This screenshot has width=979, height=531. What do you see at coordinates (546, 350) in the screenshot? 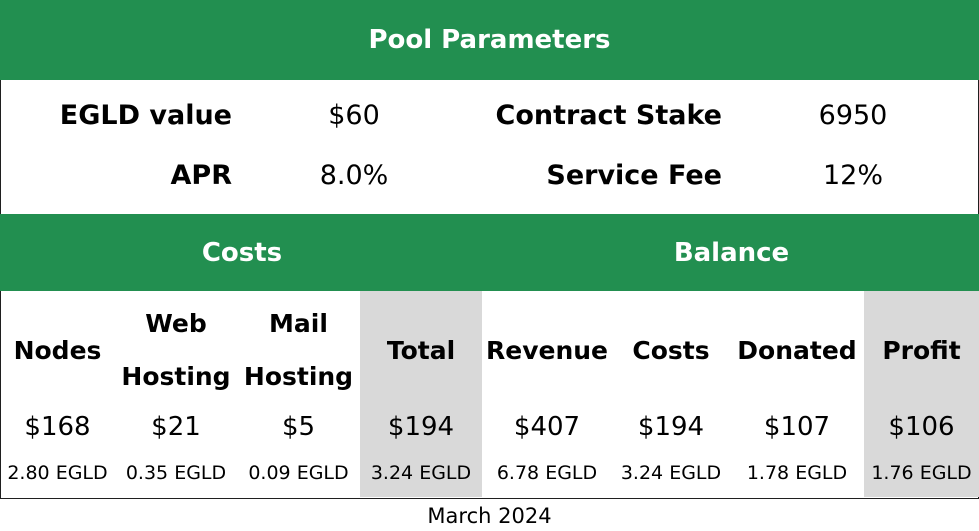
I see `col-header-revenue: Revenue` at bounding box center [546, 350].